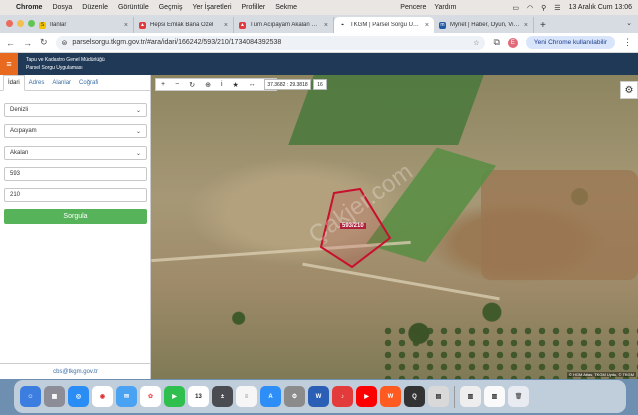 This screenshot has width=638, height=415. Describe the element at coordinates (390, 396) in the screenshot. I see `wps-office-icon: W` at that location.